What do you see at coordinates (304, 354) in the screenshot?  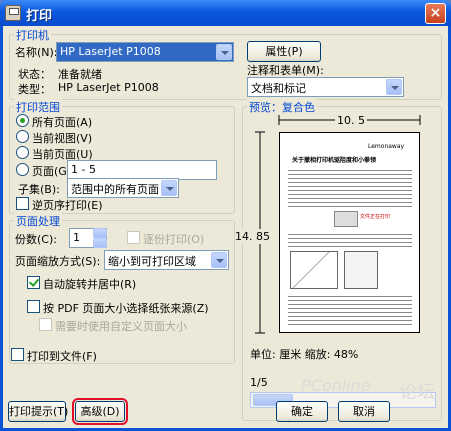 I see `preview-units: 单位: 厘米 缩放: 48%` at bounding box center [304, 354].